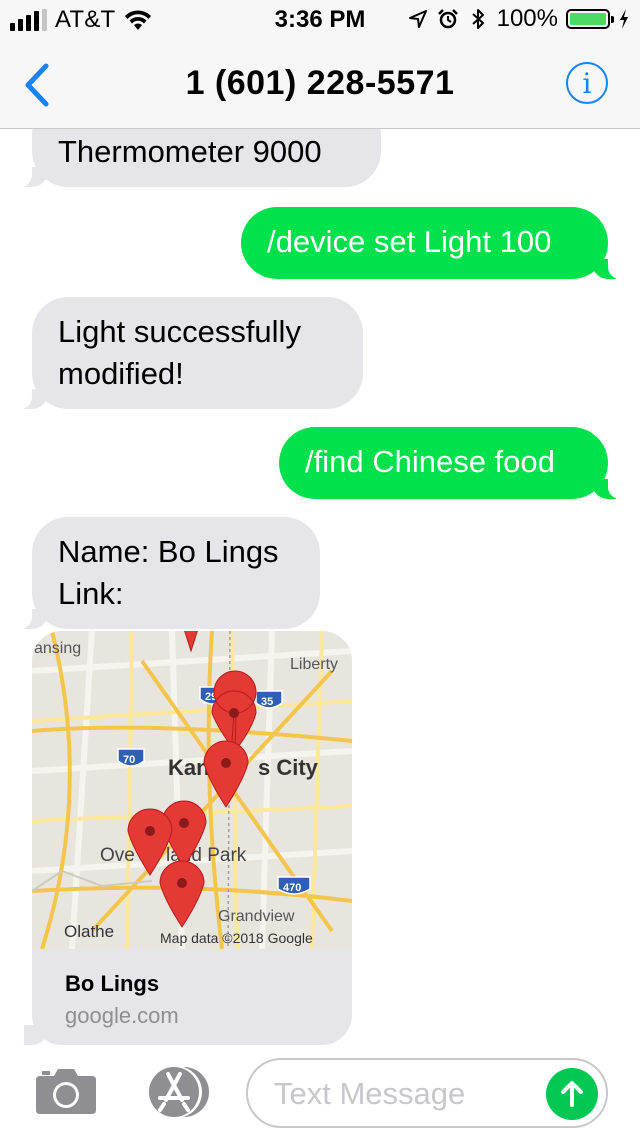 The image size is (640, 1136). I want to click on message-bubble-received: Name: Bo Lings Link:, so click(170, 573).